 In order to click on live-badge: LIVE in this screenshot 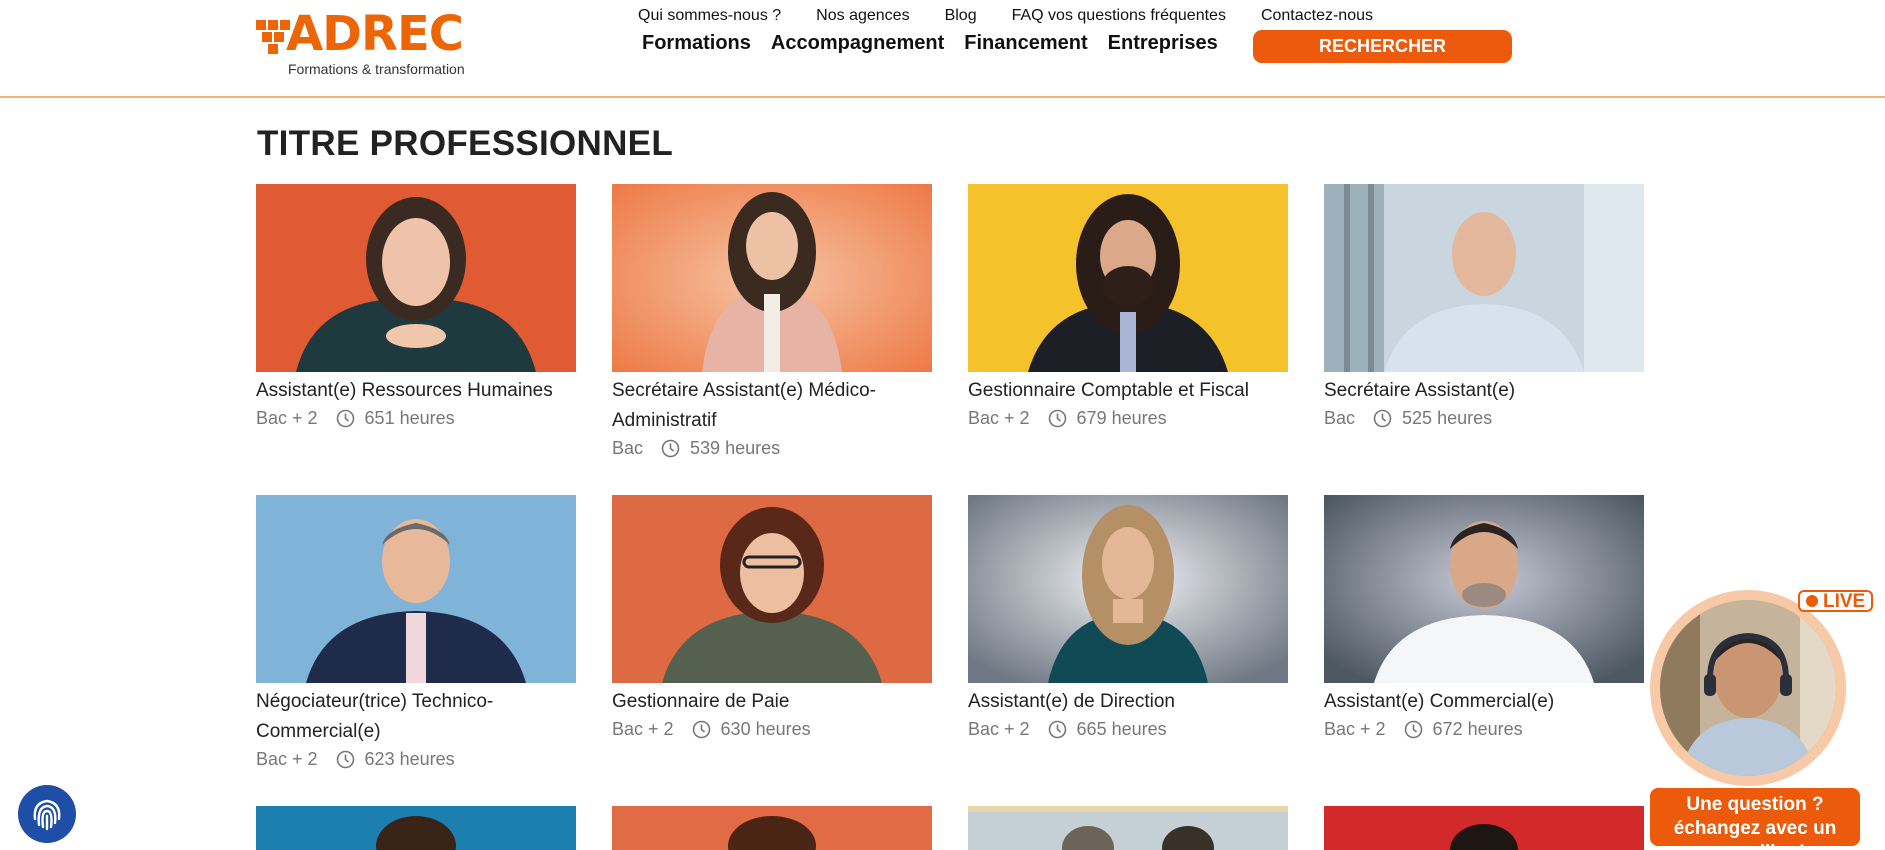, I will do `click(1836, 601)`.